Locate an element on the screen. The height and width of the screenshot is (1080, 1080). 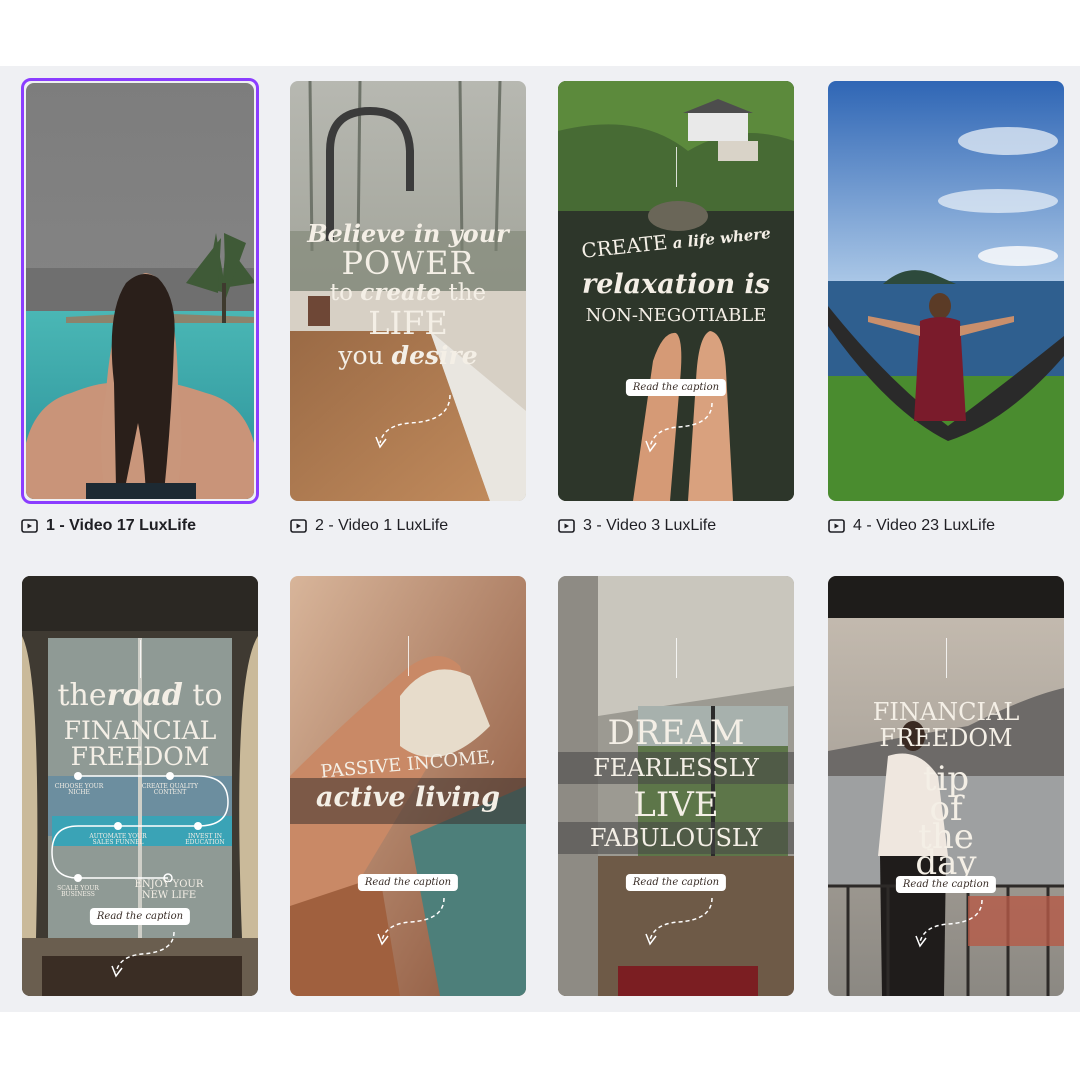
overlay-line: relaxation is is located at coordinates (676, 284).